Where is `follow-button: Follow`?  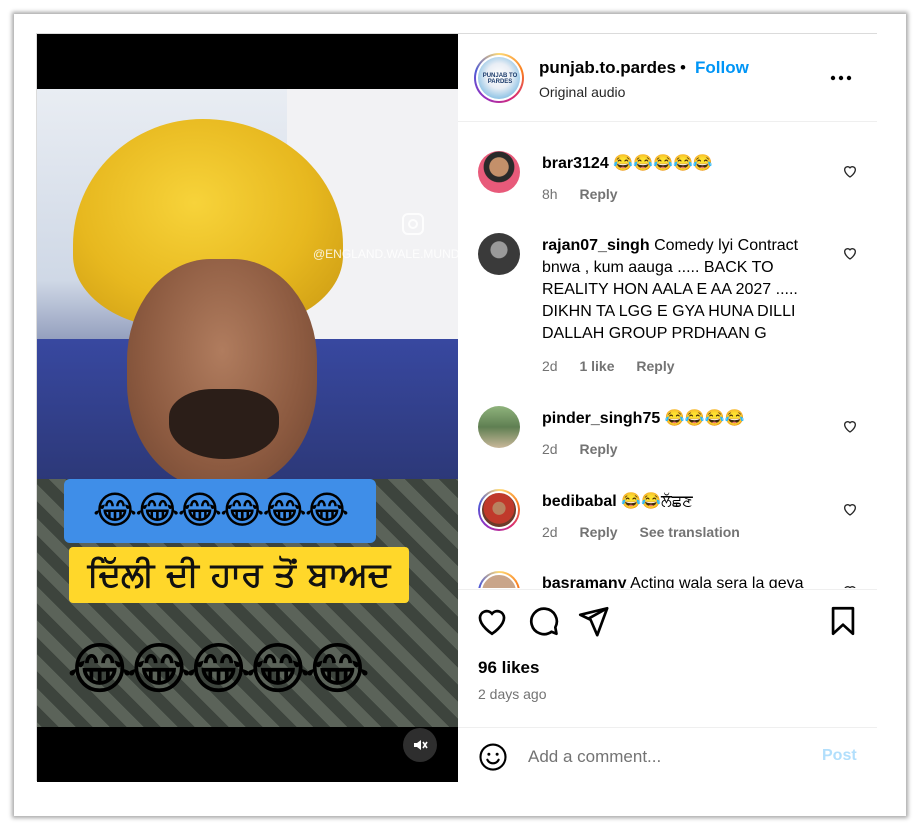
follow-button: Follow is located at coordinates (722, 68).